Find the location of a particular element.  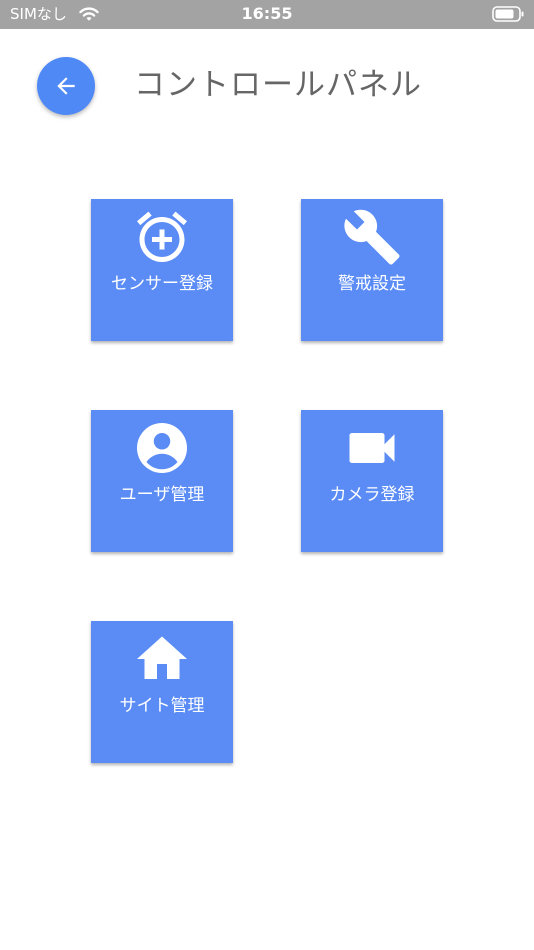

tile-label: ユーザ管理 is located at coordinates (162, 495).